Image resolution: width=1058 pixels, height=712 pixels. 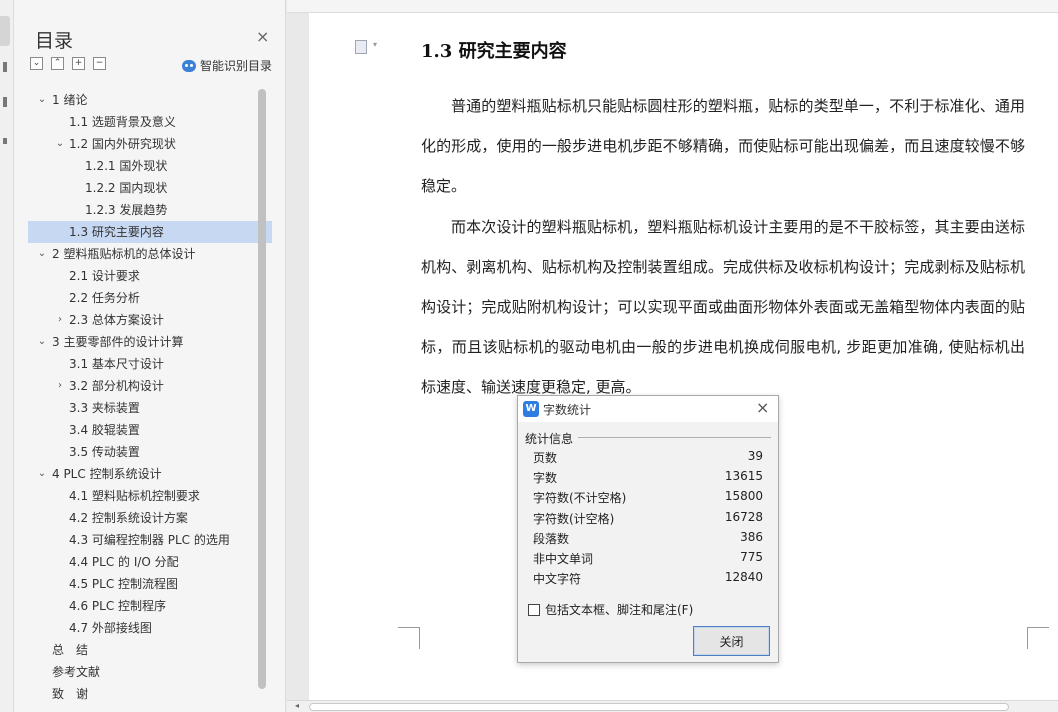 I want to click on toc-item: ⌄ 4 PLC 控制系统设计, so click(x=150, y=474).